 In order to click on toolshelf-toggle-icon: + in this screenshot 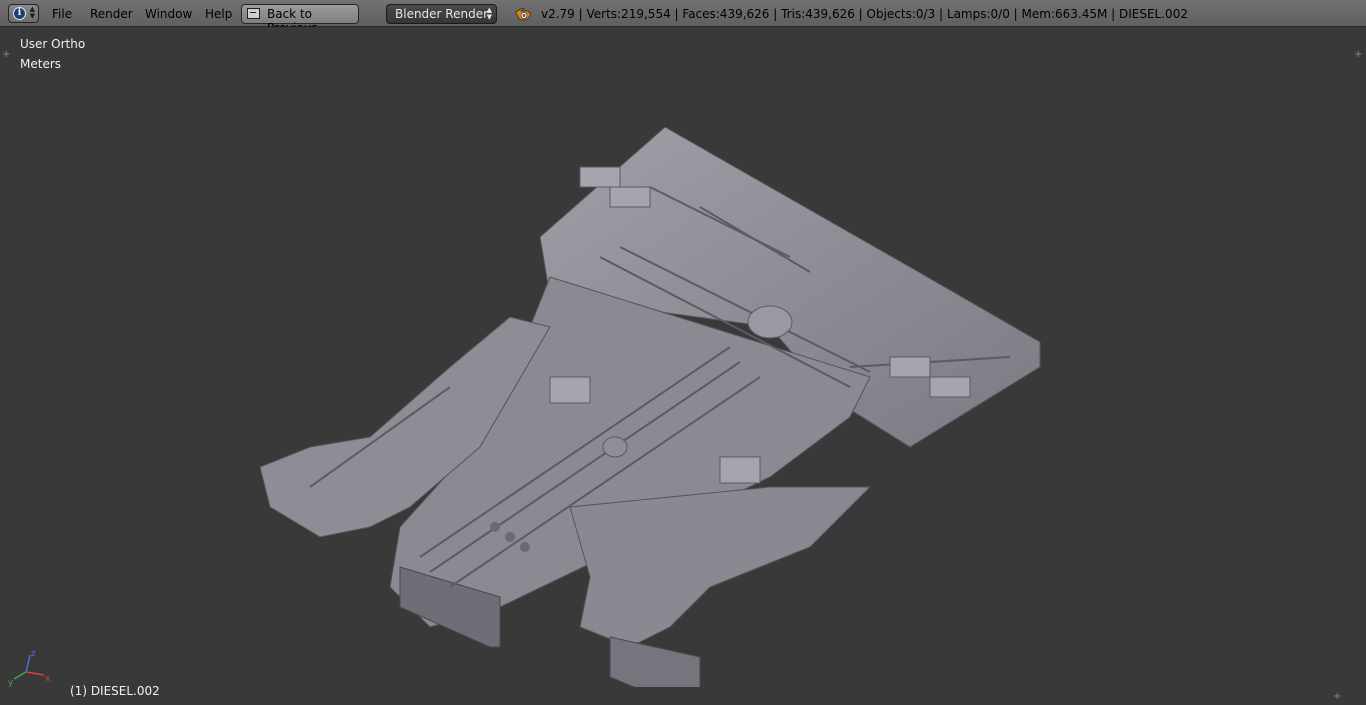, I will do `click(6, 55)`.